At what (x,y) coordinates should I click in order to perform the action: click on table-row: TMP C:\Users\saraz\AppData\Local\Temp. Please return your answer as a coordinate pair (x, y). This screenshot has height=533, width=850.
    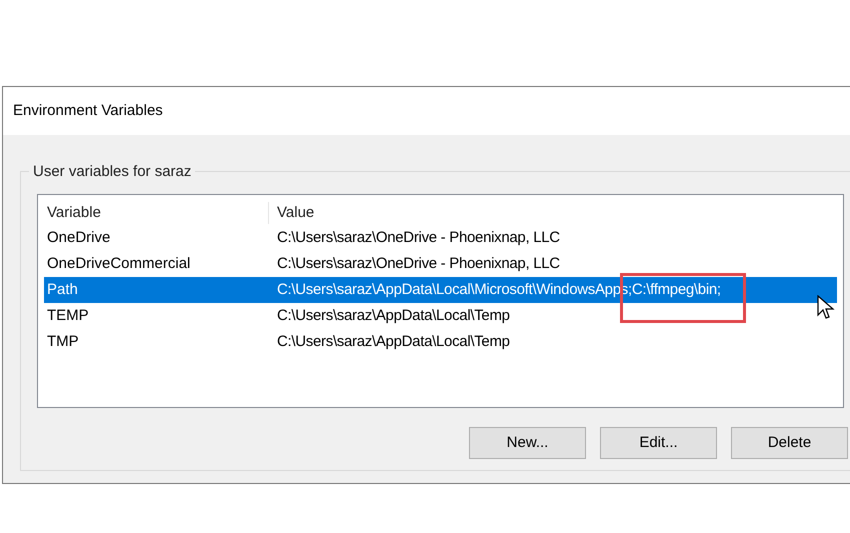
    Looking at the image, I should click on (440, 342).